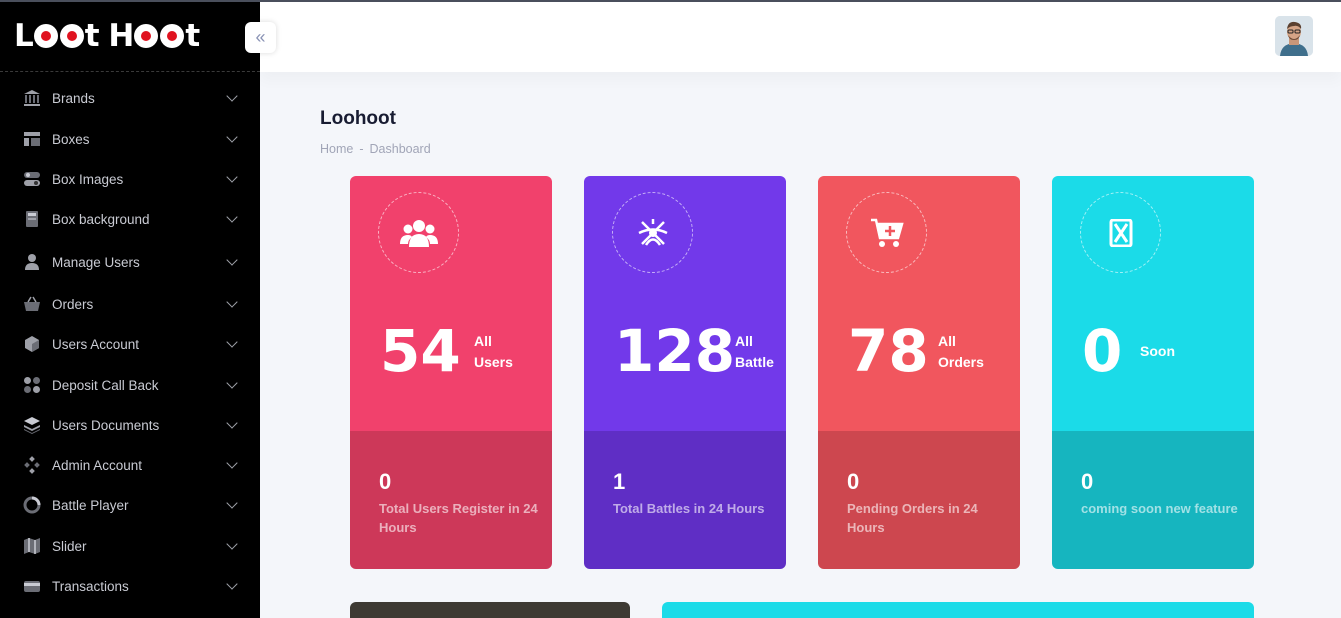 The image size is (1341, 618). What do you see at coordinates (400, 149) in the screenshot?
I see `breadcrumb-current: Dashboard` at bounding box center [400, 149].